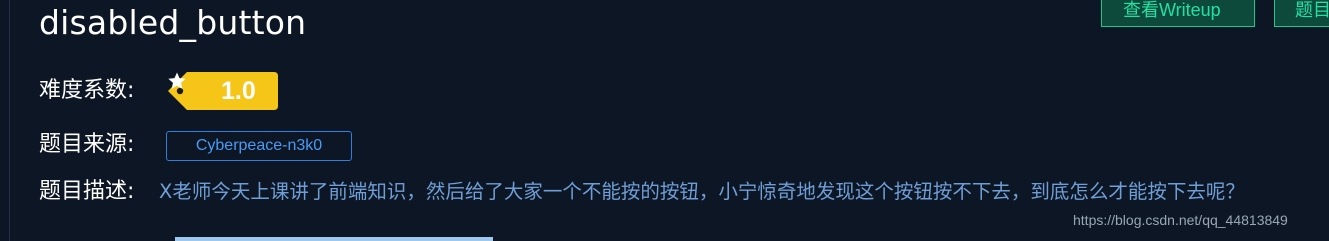 The width and height of the screenshot is (1329, 241). Describe the element at coordinates (334, 239) in the screenshot. I see `bottom-highlight-bar` at that location.